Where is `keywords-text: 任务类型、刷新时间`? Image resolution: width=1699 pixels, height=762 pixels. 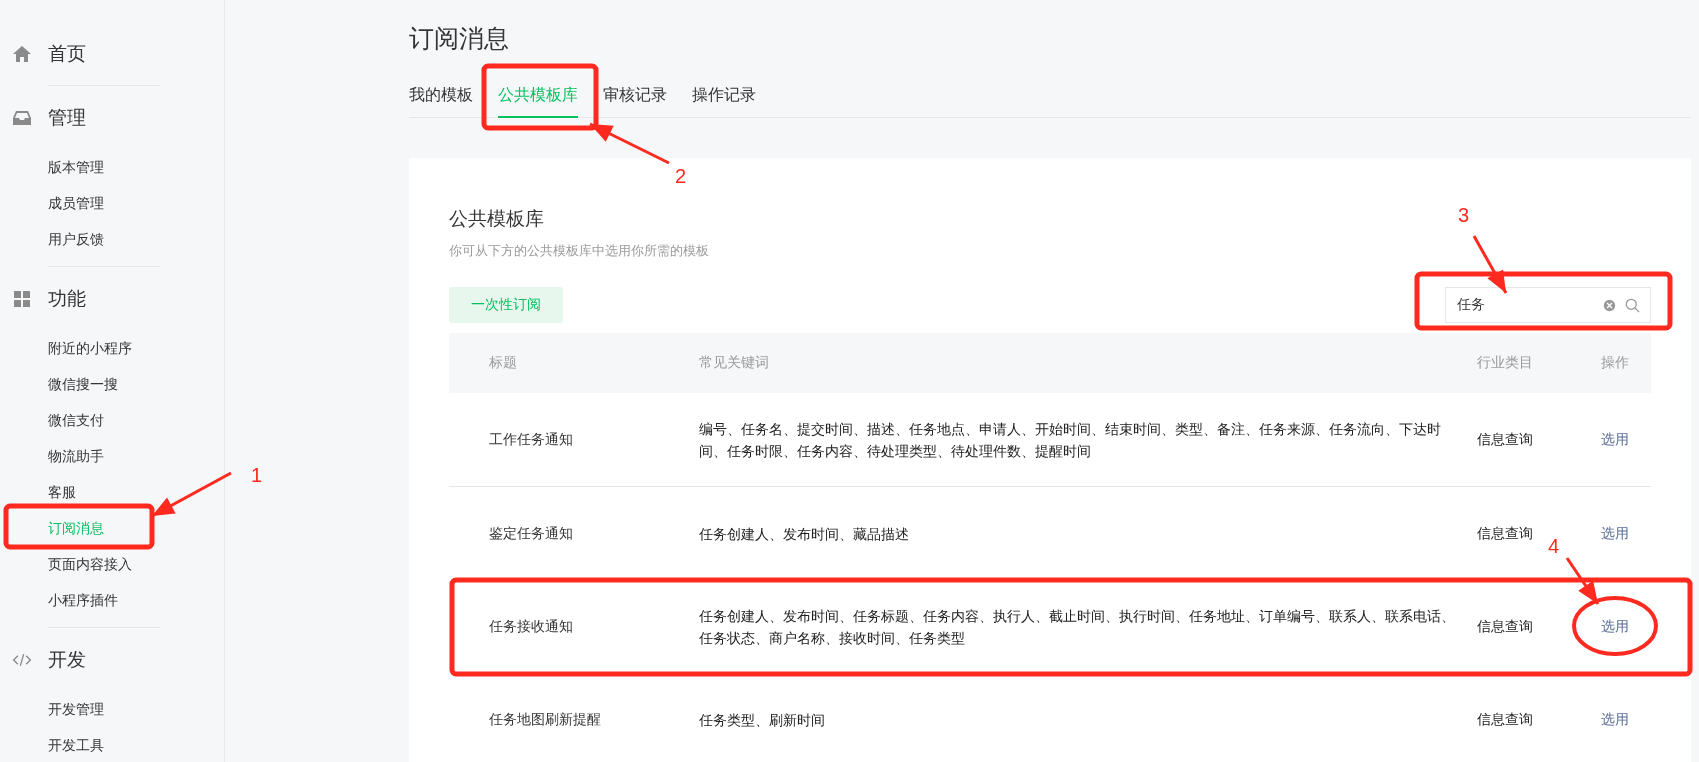
keywords-text: 任务类型、刷新时间 is located at coordinates (762, 720).